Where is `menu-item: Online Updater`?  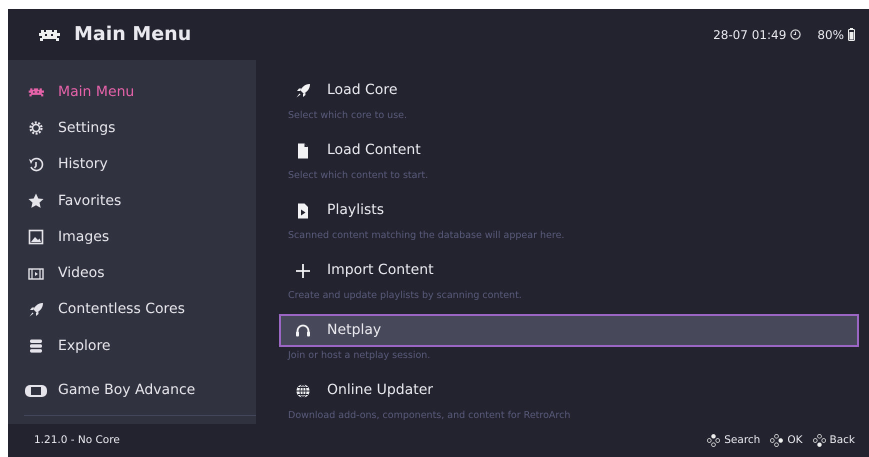 menu-item: Online Updater is located at coordinates (569, 390).